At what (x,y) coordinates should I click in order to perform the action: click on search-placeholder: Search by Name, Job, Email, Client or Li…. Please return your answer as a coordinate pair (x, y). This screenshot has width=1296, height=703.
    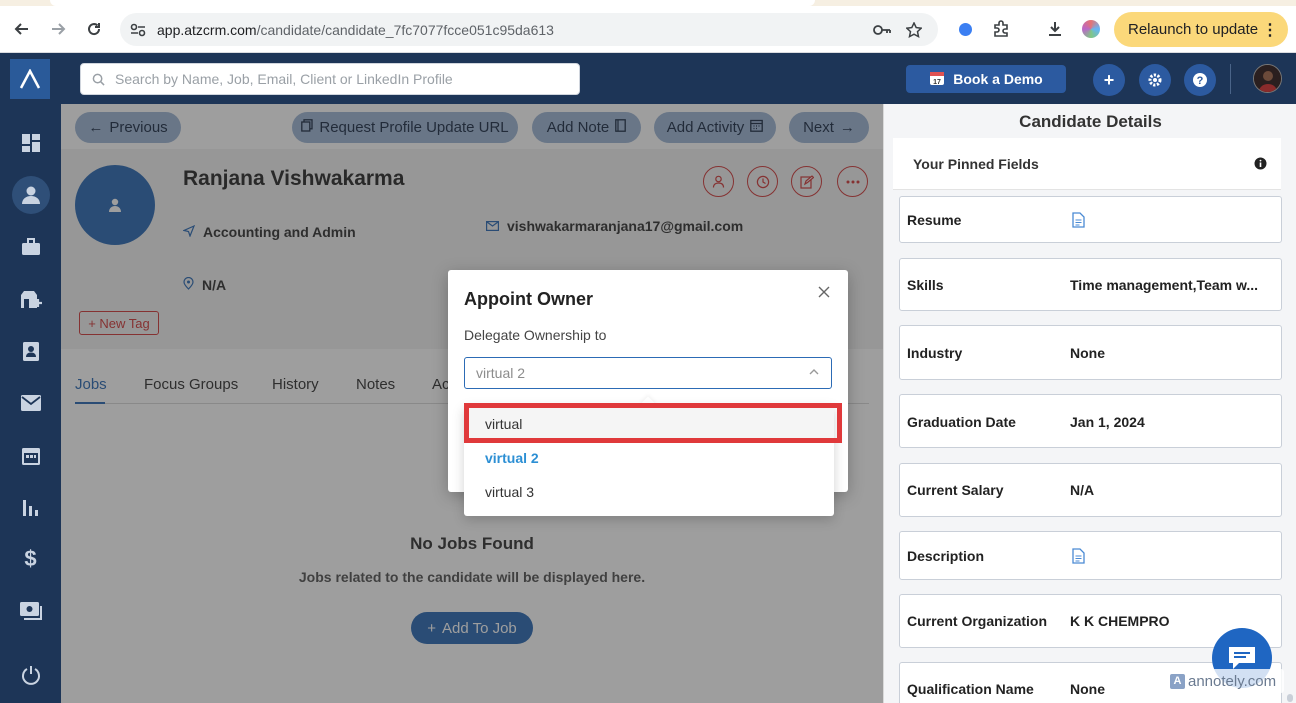
    Looking at the image, I should click on (284, 79).